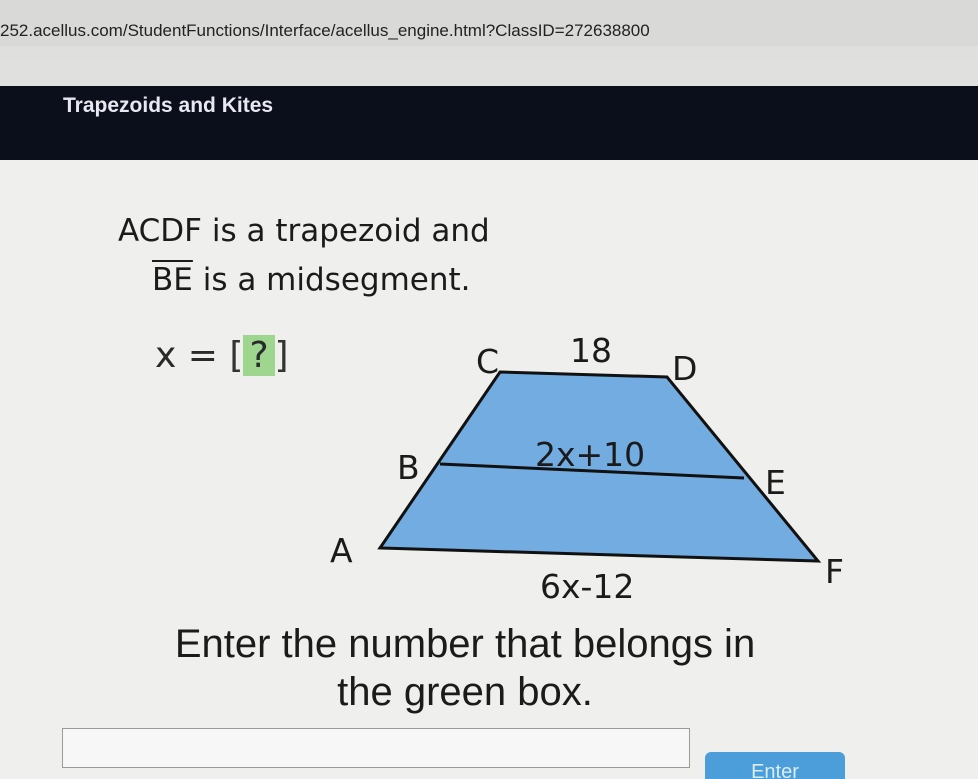  I want to click on vertex-label-e: E, so click(775, 482).